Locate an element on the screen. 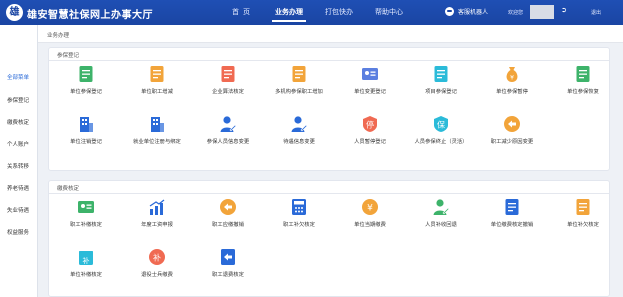  service-tile-label: 待遇信息变更 is located at coordinates (299, 142).